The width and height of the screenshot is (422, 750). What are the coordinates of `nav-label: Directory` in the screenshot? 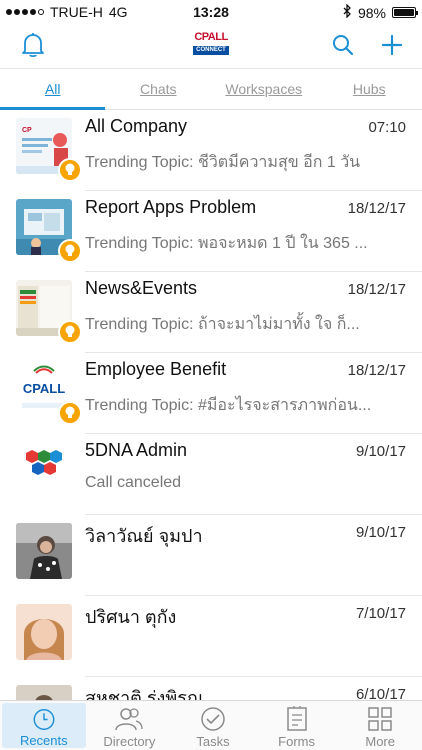 It's located at (129, 741).